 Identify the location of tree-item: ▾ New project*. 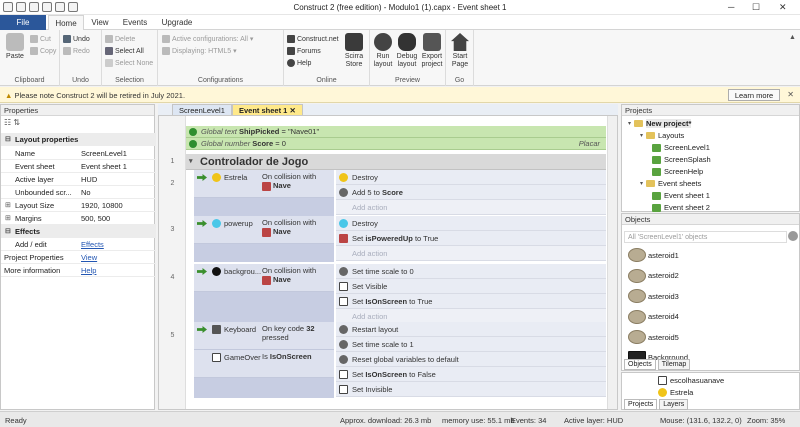
(660, 123).